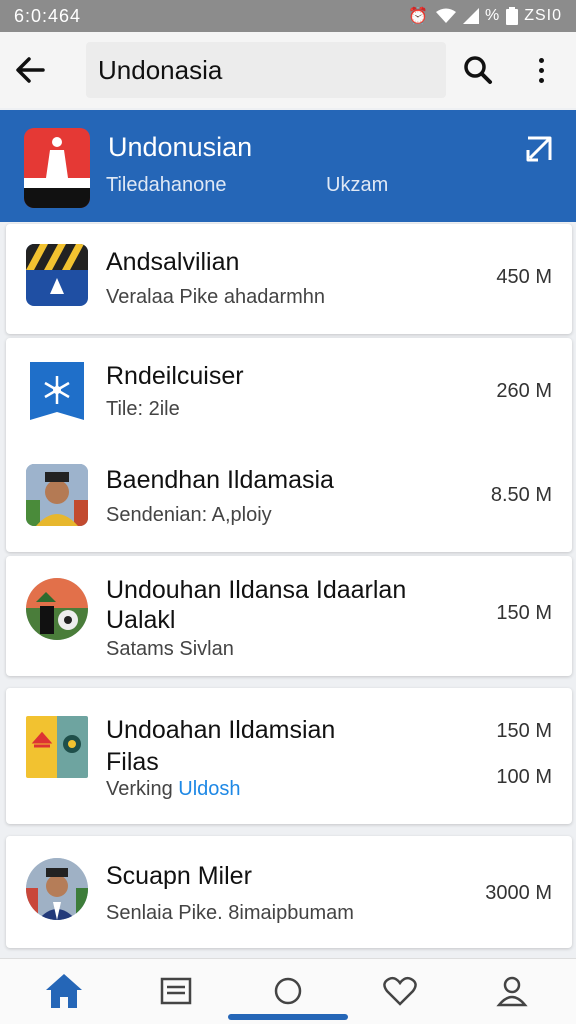  Describe the element at coordinates (524, 277) in the screenshot. I see `item-size: 450 M` at that location.